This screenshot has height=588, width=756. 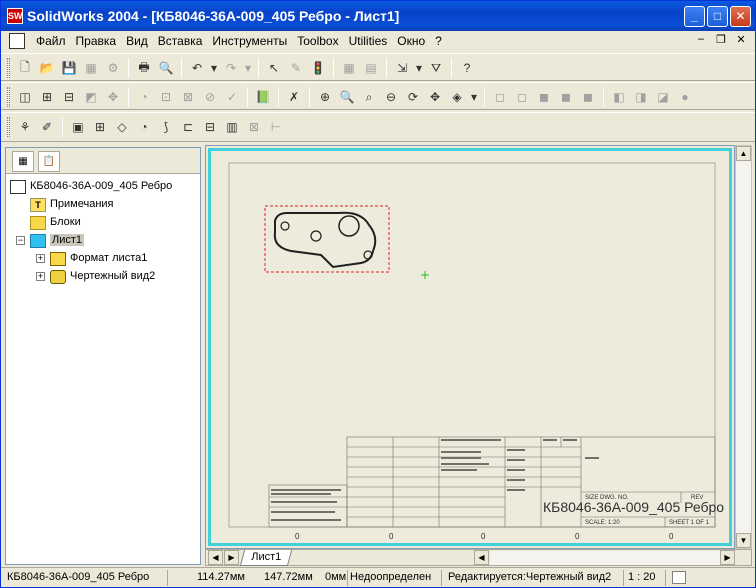 I want to click on tree-item-blocks: Блоки, so click(x=103, y=223).